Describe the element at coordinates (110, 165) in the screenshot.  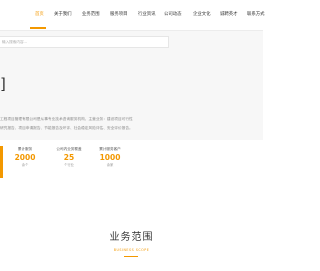
I see `stat-unit: 余家` at that location.